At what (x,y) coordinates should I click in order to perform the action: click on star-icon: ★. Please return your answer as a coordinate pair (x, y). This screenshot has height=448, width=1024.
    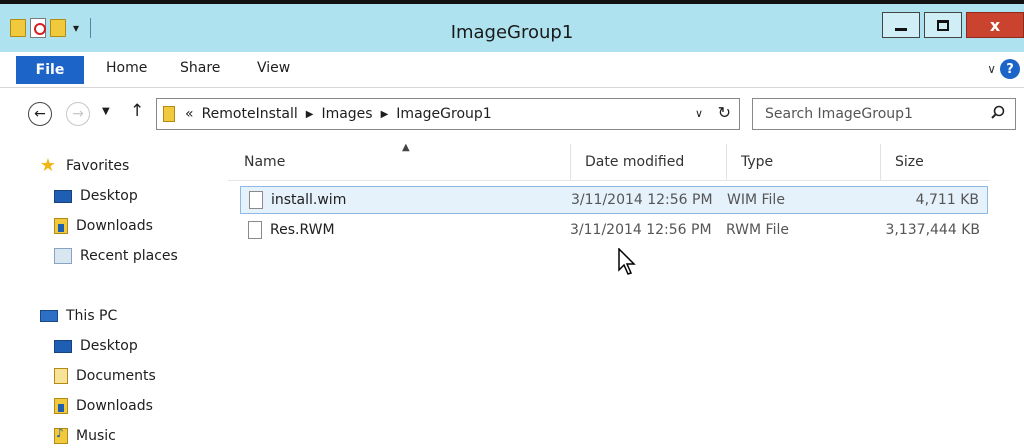
    Looking at the image, I should click on (48, 165).